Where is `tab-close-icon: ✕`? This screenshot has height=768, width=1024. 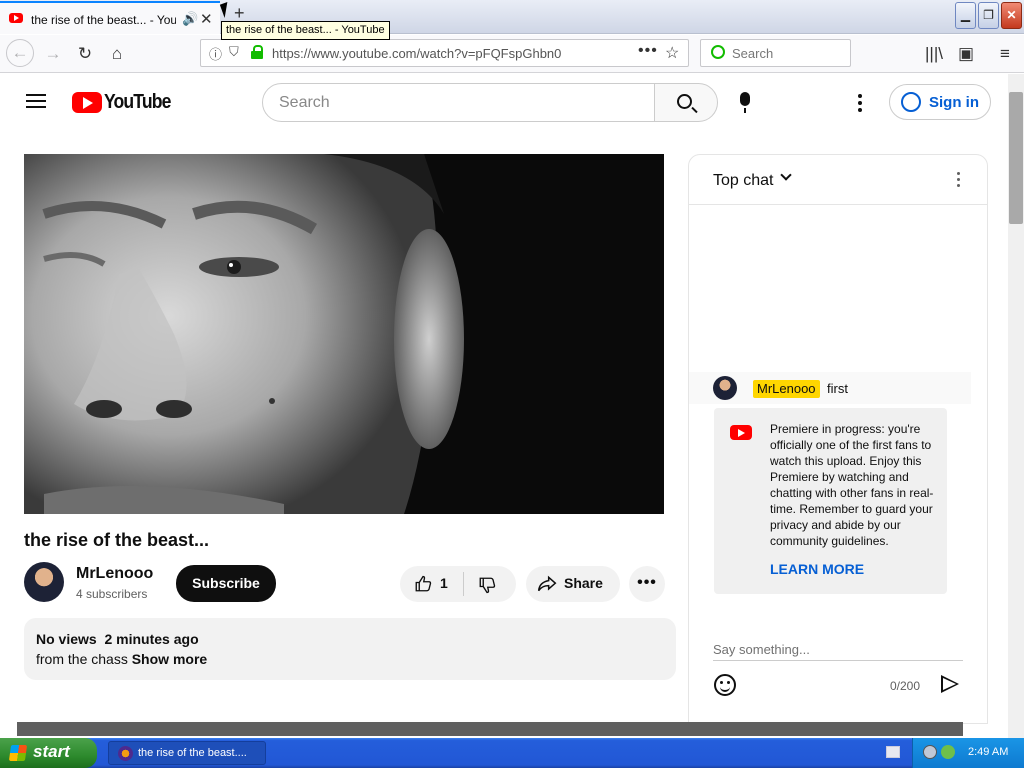
tab-close-icon: ✕ is located at coordinates (206, 19).